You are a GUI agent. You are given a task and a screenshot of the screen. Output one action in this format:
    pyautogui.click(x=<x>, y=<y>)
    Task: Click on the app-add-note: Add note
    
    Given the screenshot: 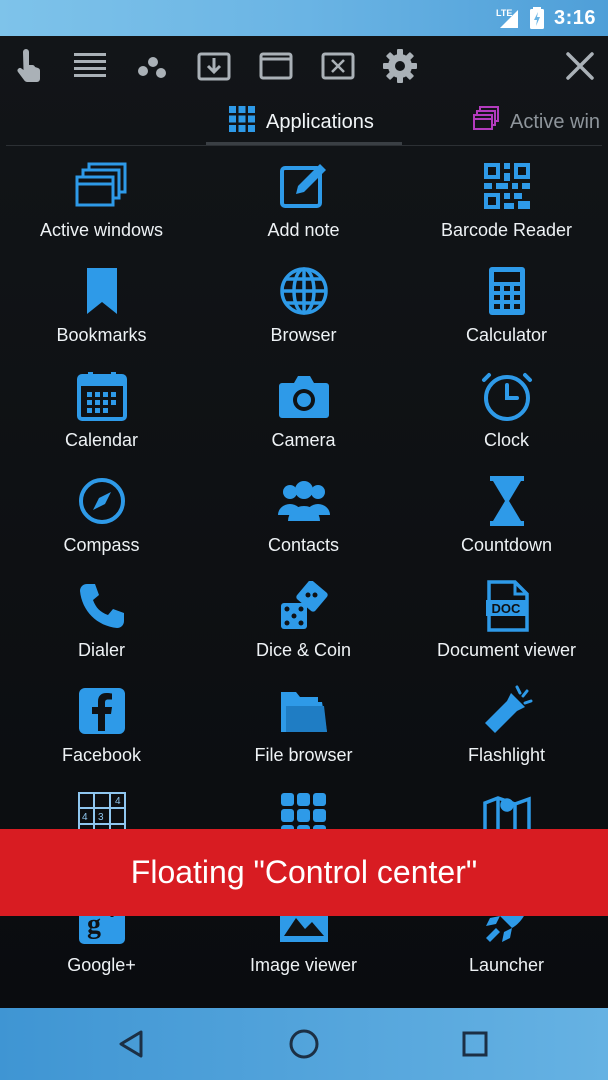 What is the action you would take?
    pyautogui.click(x=303, y=204)
    